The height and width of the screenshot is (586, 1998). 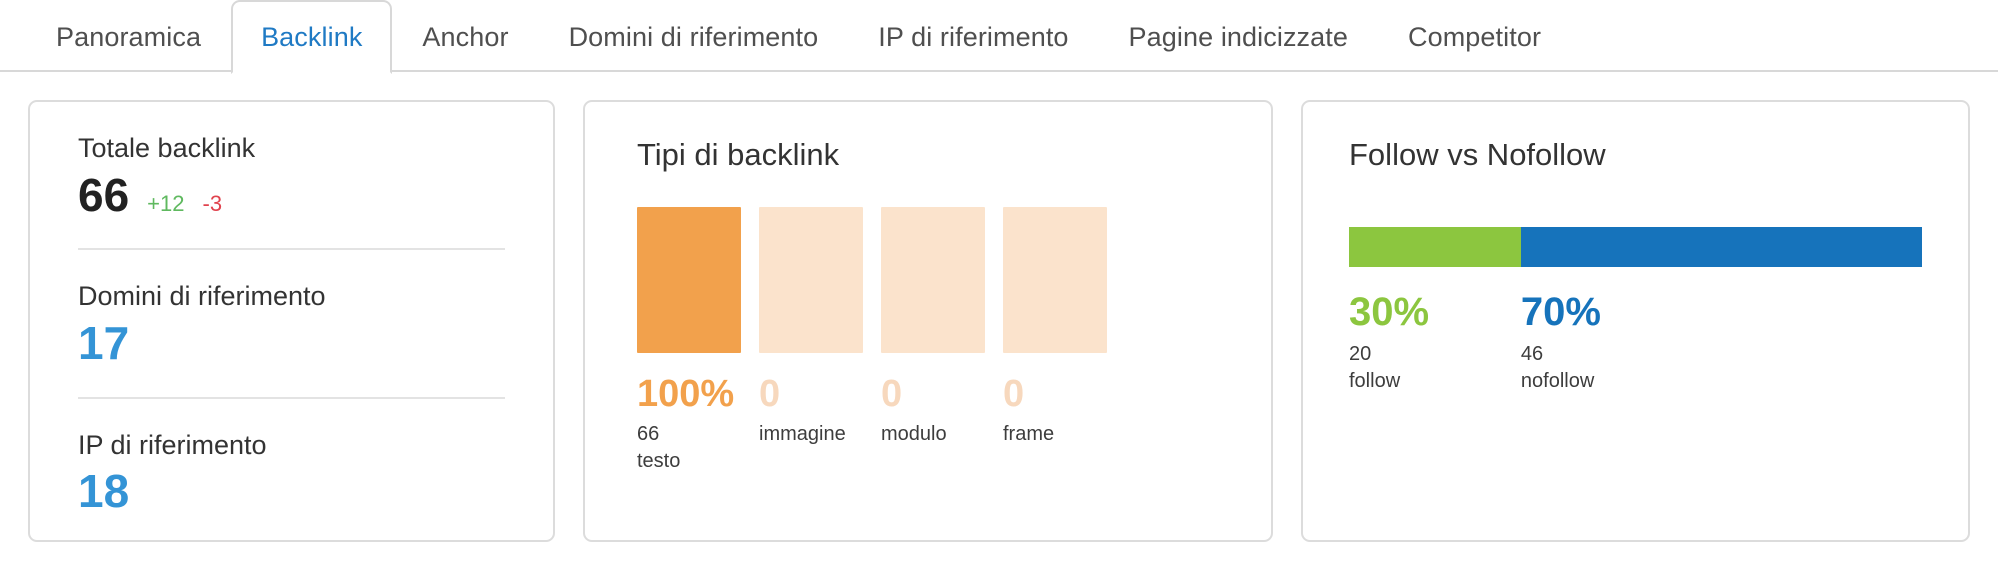 I want to click on follow-count: 20, so click(x=1360, y=354).